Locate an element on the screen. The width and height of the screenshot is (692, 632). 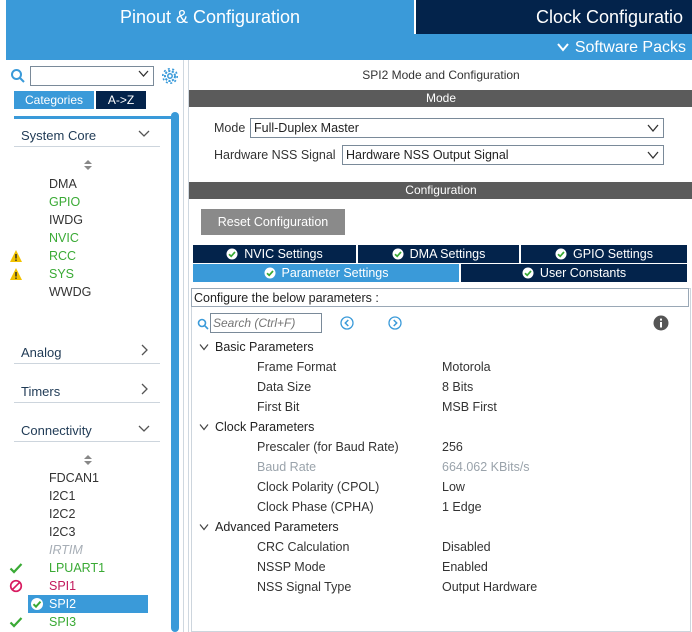
list-item-spi2: SPI2 is located at coordinates (88, 604).